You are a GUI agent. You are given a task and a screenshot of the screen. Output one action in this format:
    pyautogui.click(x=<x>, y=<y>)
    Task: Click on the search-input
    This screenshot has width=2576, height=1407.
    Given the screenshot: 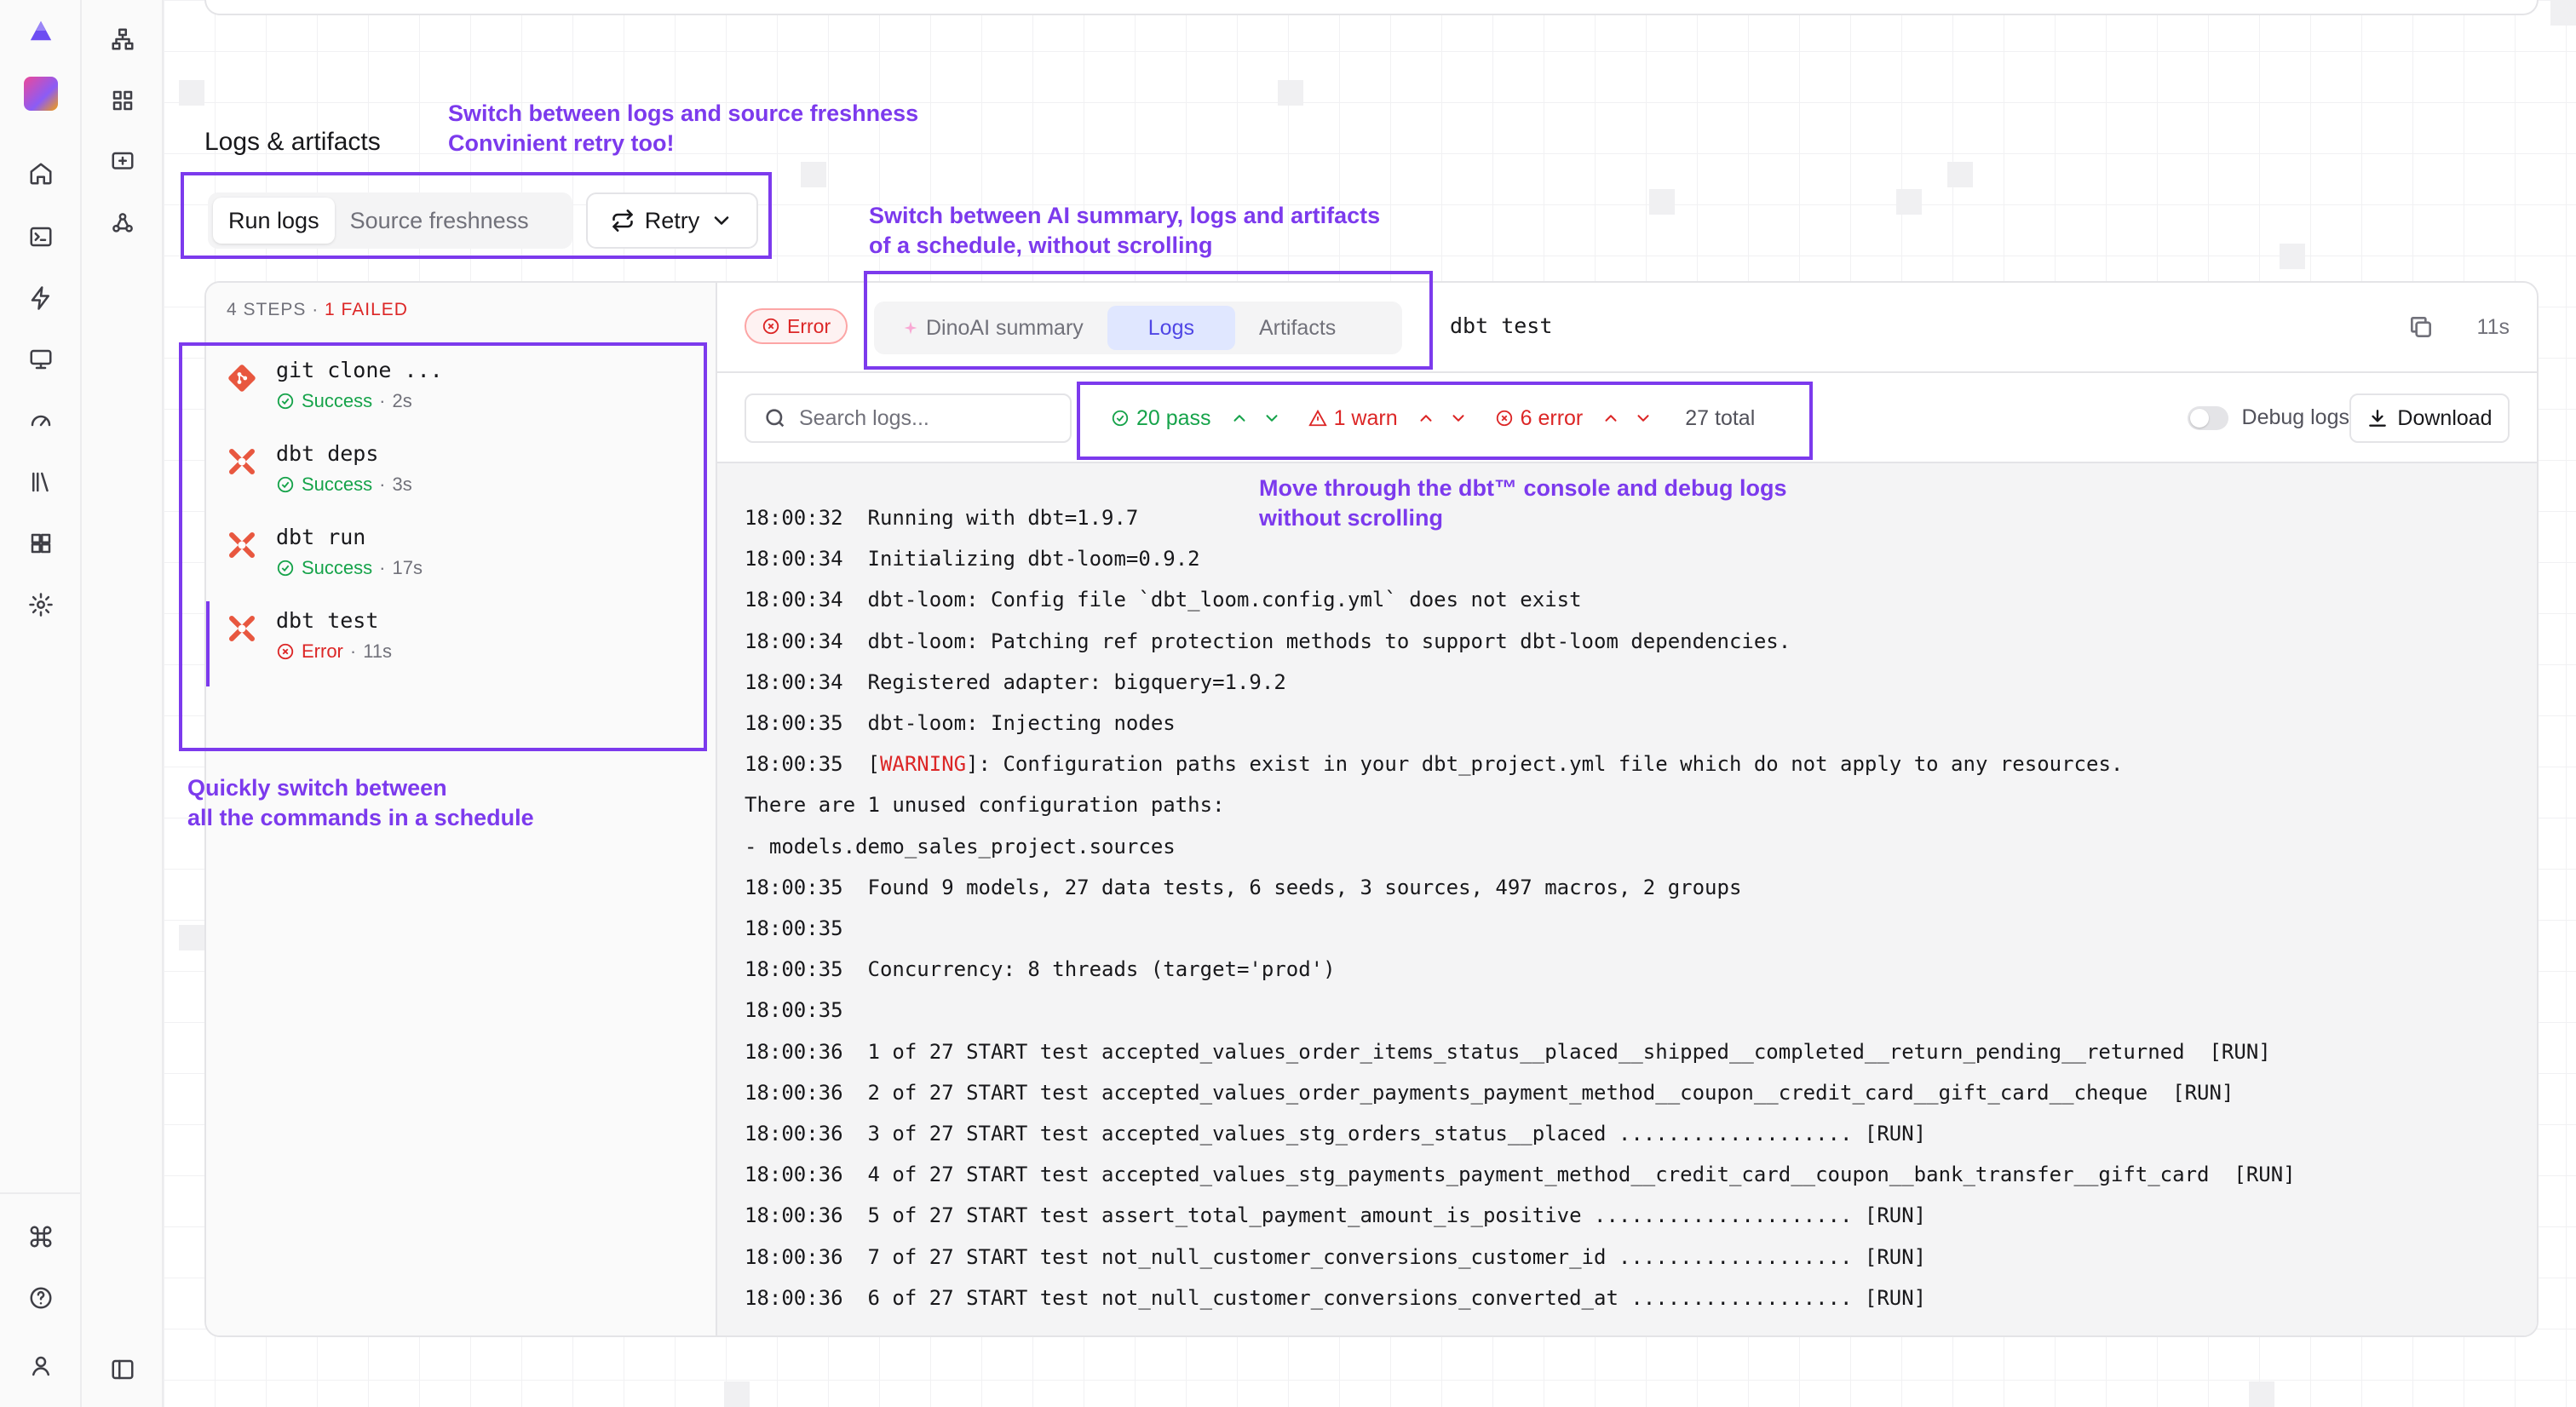 What is the action you would take?
    pyautogui.click(x=927, y=418)
    